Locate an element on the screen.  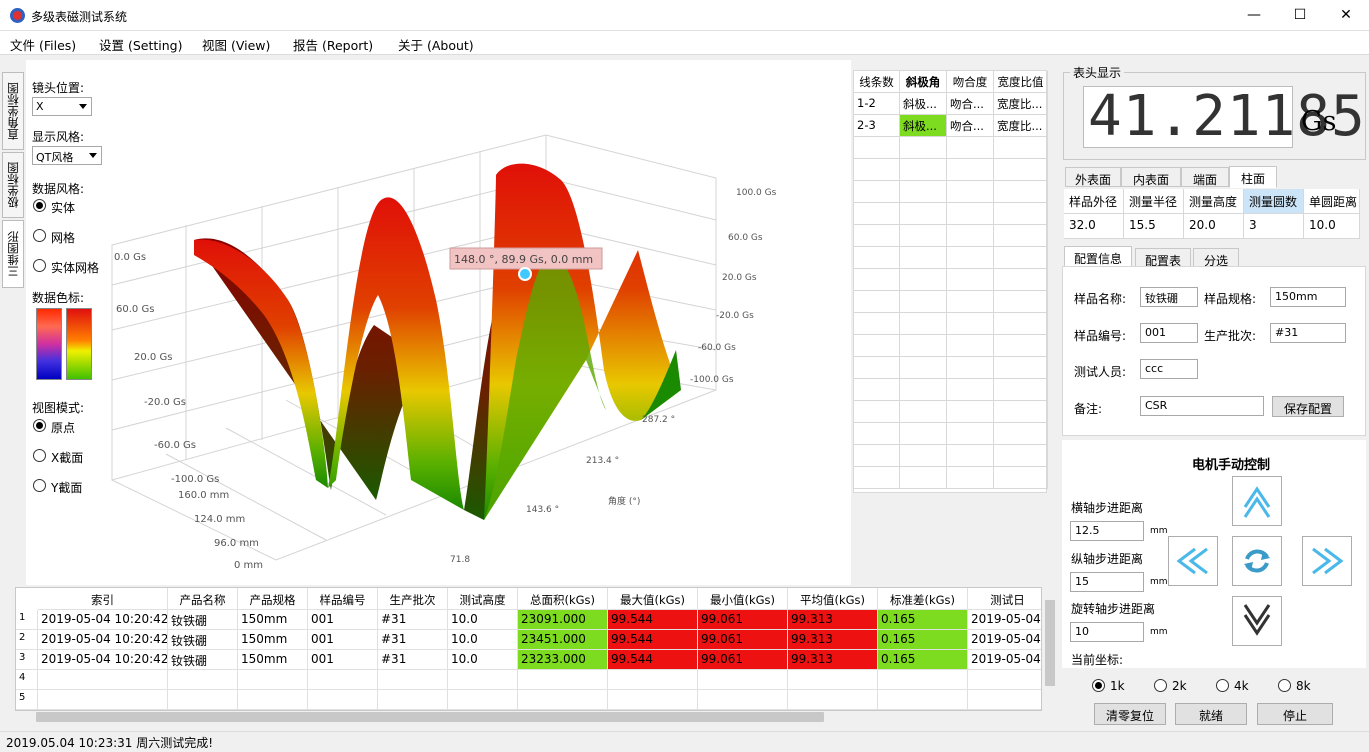
lens-position-select: X is located at coordinates (62, 106).